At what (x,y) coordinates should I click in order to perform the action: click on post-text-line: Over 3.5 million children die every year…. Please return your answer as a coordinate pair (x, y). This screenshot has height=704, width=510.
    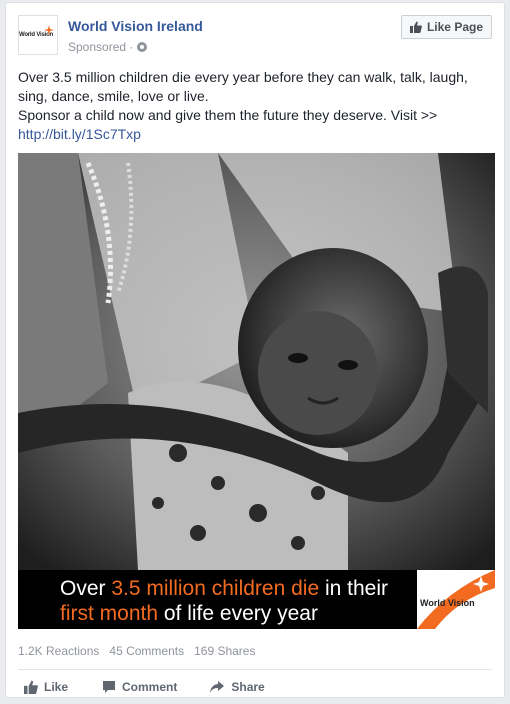
    Looking at the image, I should click on (243, 77).